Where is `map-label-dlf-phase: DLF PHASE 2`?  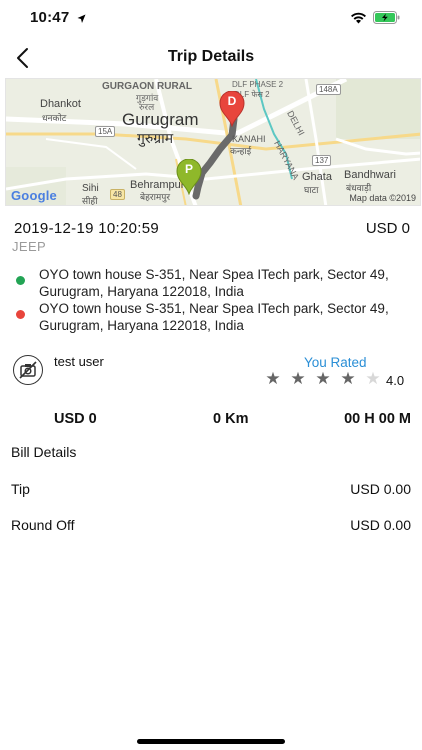
map-label-dlf-phase: DLF PHASE 2 is located at coordinates (258, 84).